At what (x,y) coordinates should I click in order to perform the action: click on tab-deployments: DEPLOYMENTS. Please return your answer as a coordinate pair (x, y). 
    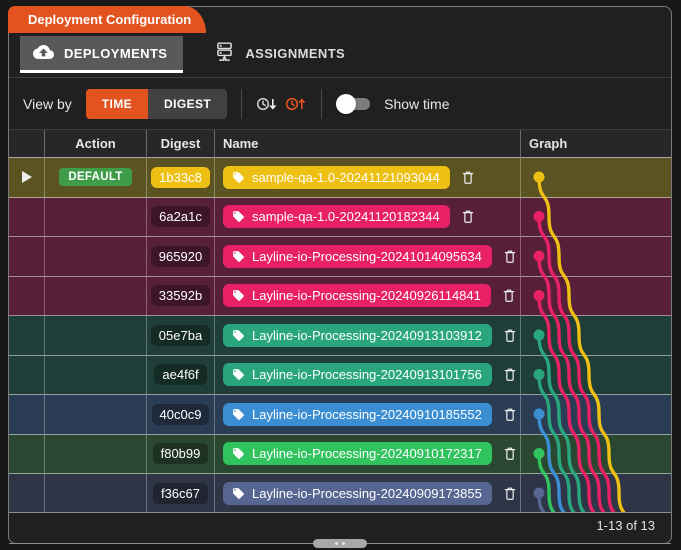
    Looking at the image, I should click on (102, 54).